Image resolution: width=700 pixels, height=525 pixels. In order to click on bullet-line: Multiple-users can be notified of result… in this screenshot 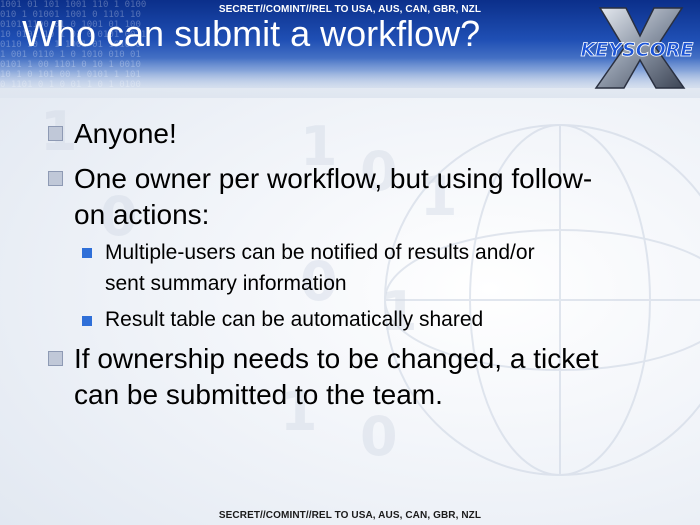, I will do `click(320, 252)`.